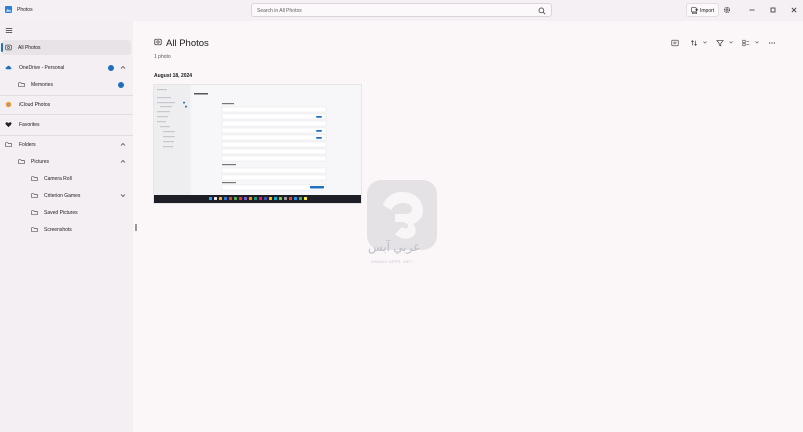 The height and width of the screenshot is (432, 803). I want to click on import-button: Import, so click(702, 10).